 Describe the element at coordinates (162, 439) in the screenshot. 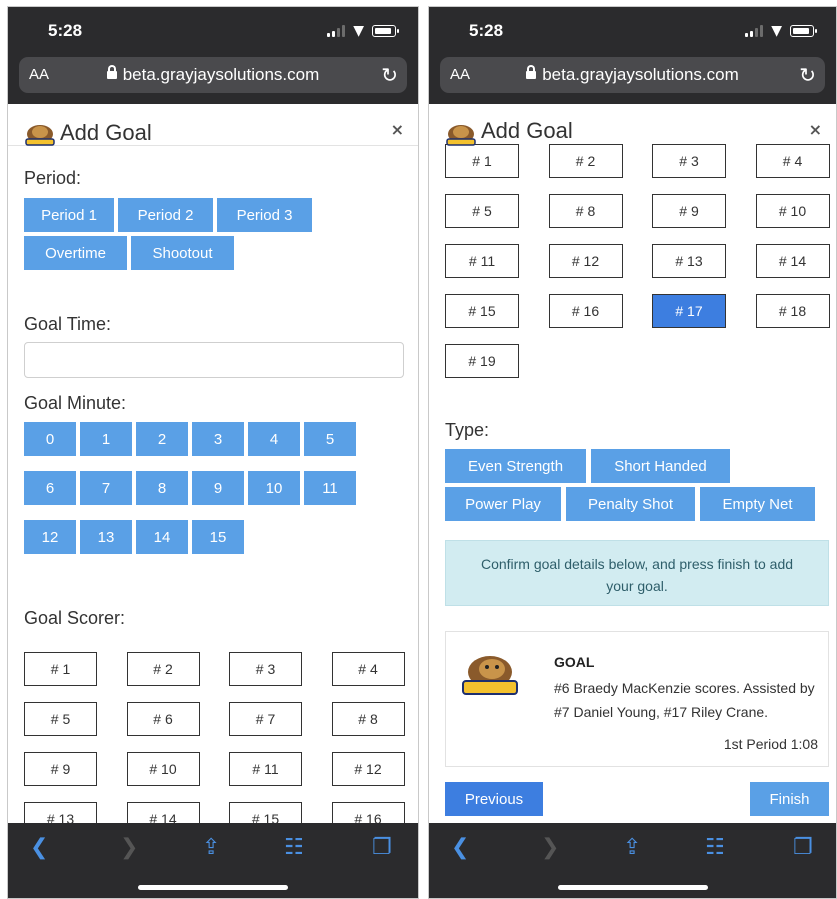

I see `minute-button: 2` at that location.